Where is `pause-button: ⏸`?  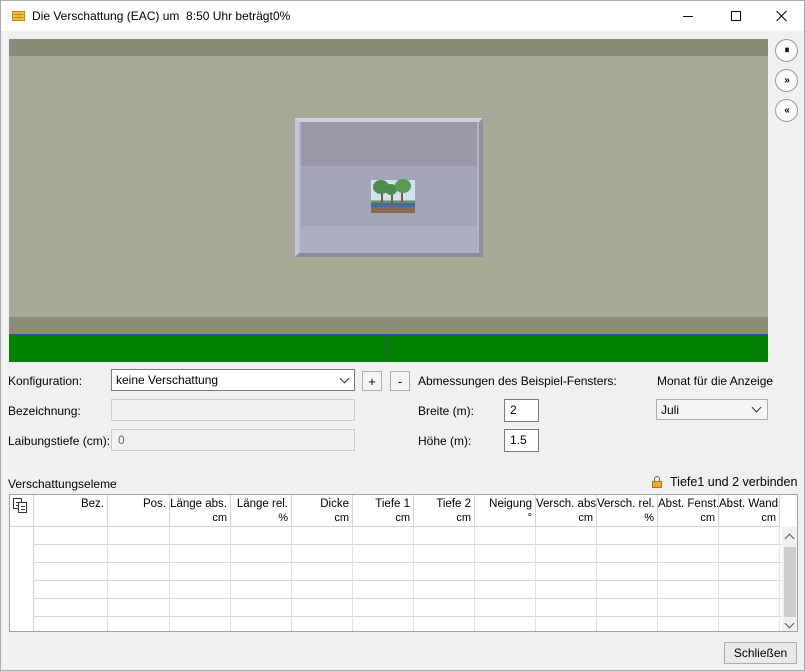
pause-button: ⏸ is located at coordinates (786, 50).